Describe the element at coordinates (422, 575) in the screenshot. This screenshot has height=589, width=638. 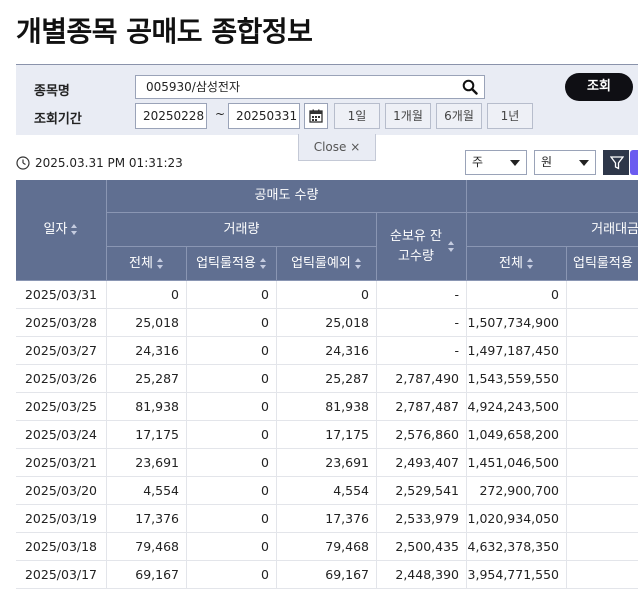
I see `cell-net-balance: 2,448,390` at that location.